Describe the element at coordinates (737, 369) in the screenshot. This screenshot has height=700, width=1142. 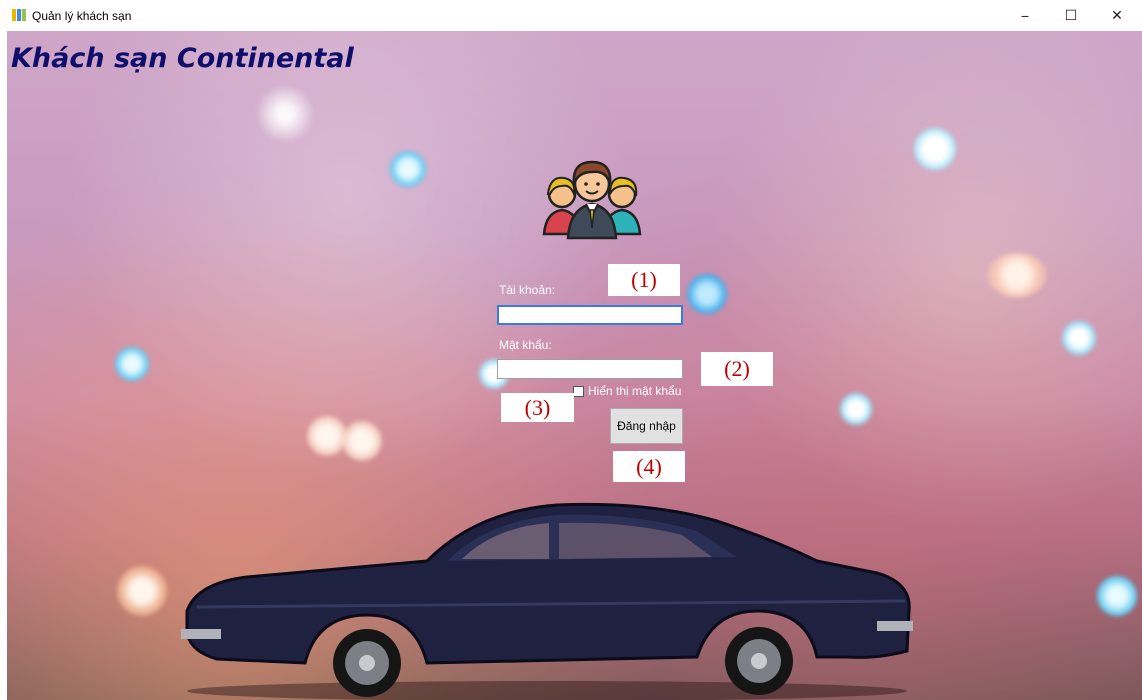
I see `annotation-2: (2)` at that location.